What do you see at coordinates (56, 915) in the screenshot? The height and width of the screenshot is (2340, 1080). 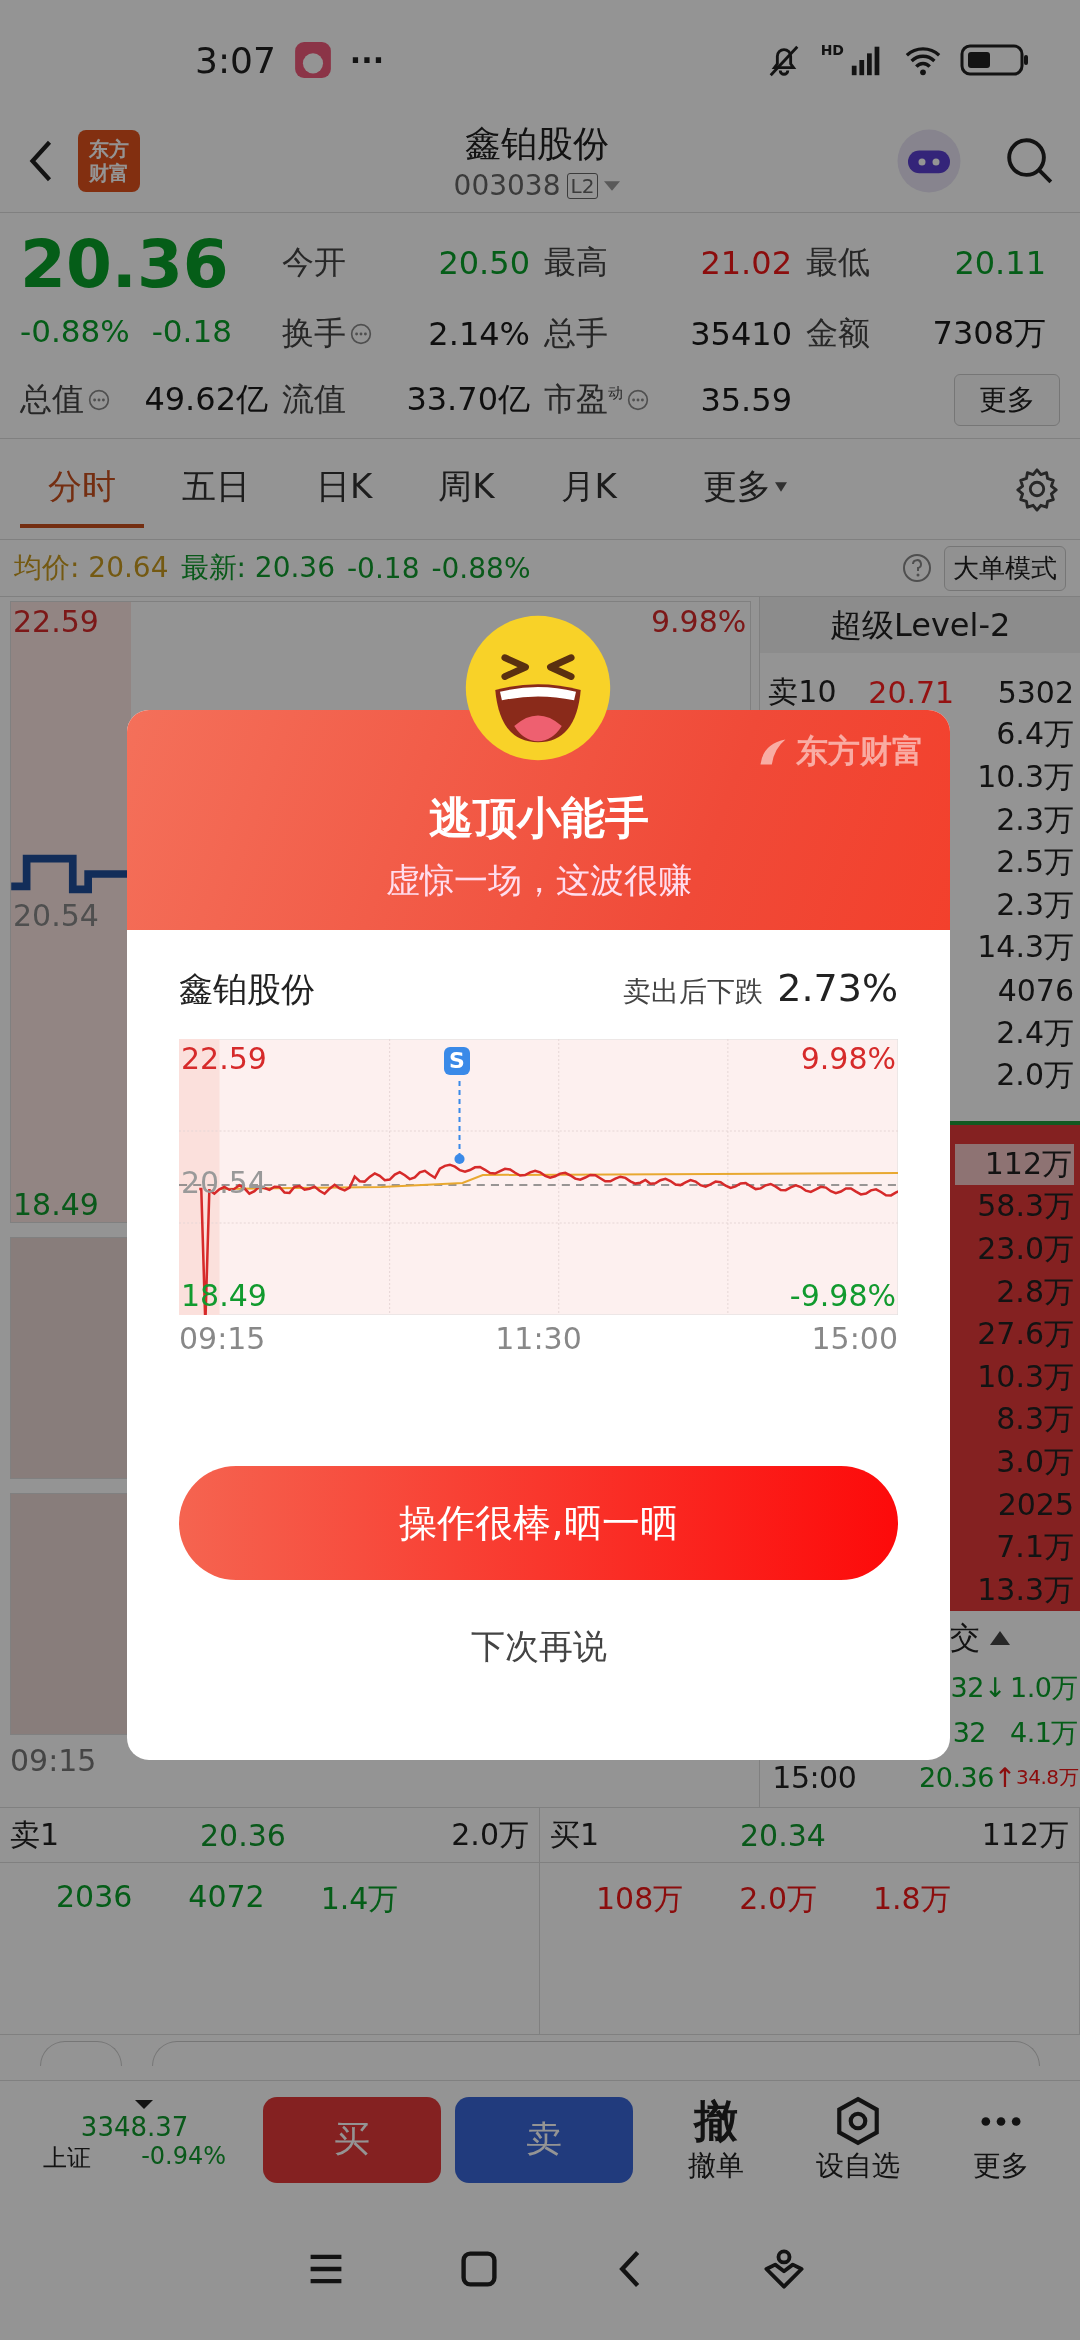 I see `axis-label: 20.54` at bounding box center [56, 915].